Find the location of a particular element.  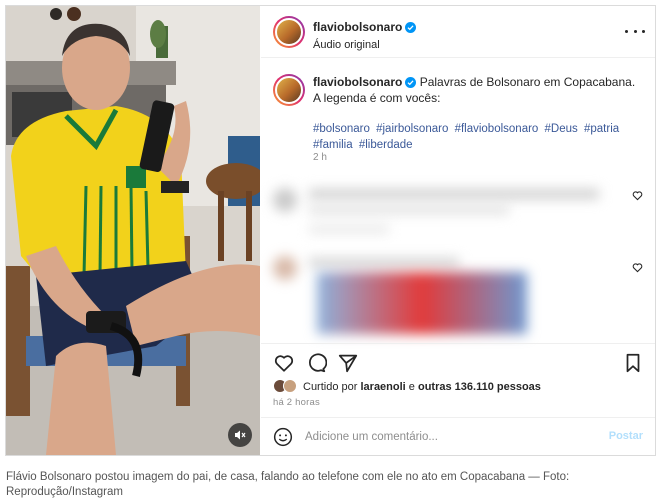

heart-icon is located at coordinates (284, 363).